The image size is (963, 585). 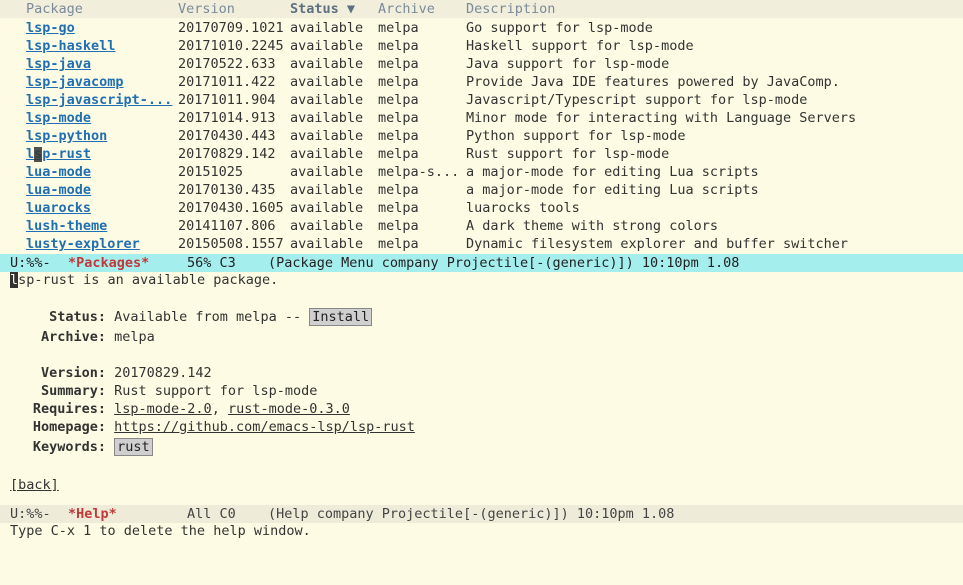 What do you see at coordinates (50, 28) in the screenshot?
I see `package-name-link: lsp-go` at bounding box center [50, 28].